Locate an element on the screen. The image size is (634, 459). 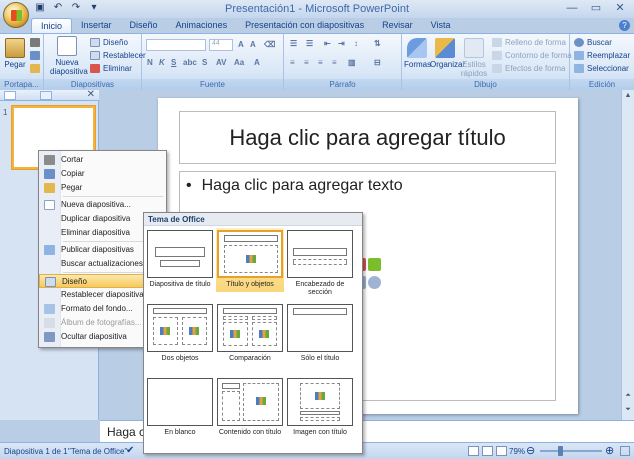
copy-icon is located at coordinates (35, 55).